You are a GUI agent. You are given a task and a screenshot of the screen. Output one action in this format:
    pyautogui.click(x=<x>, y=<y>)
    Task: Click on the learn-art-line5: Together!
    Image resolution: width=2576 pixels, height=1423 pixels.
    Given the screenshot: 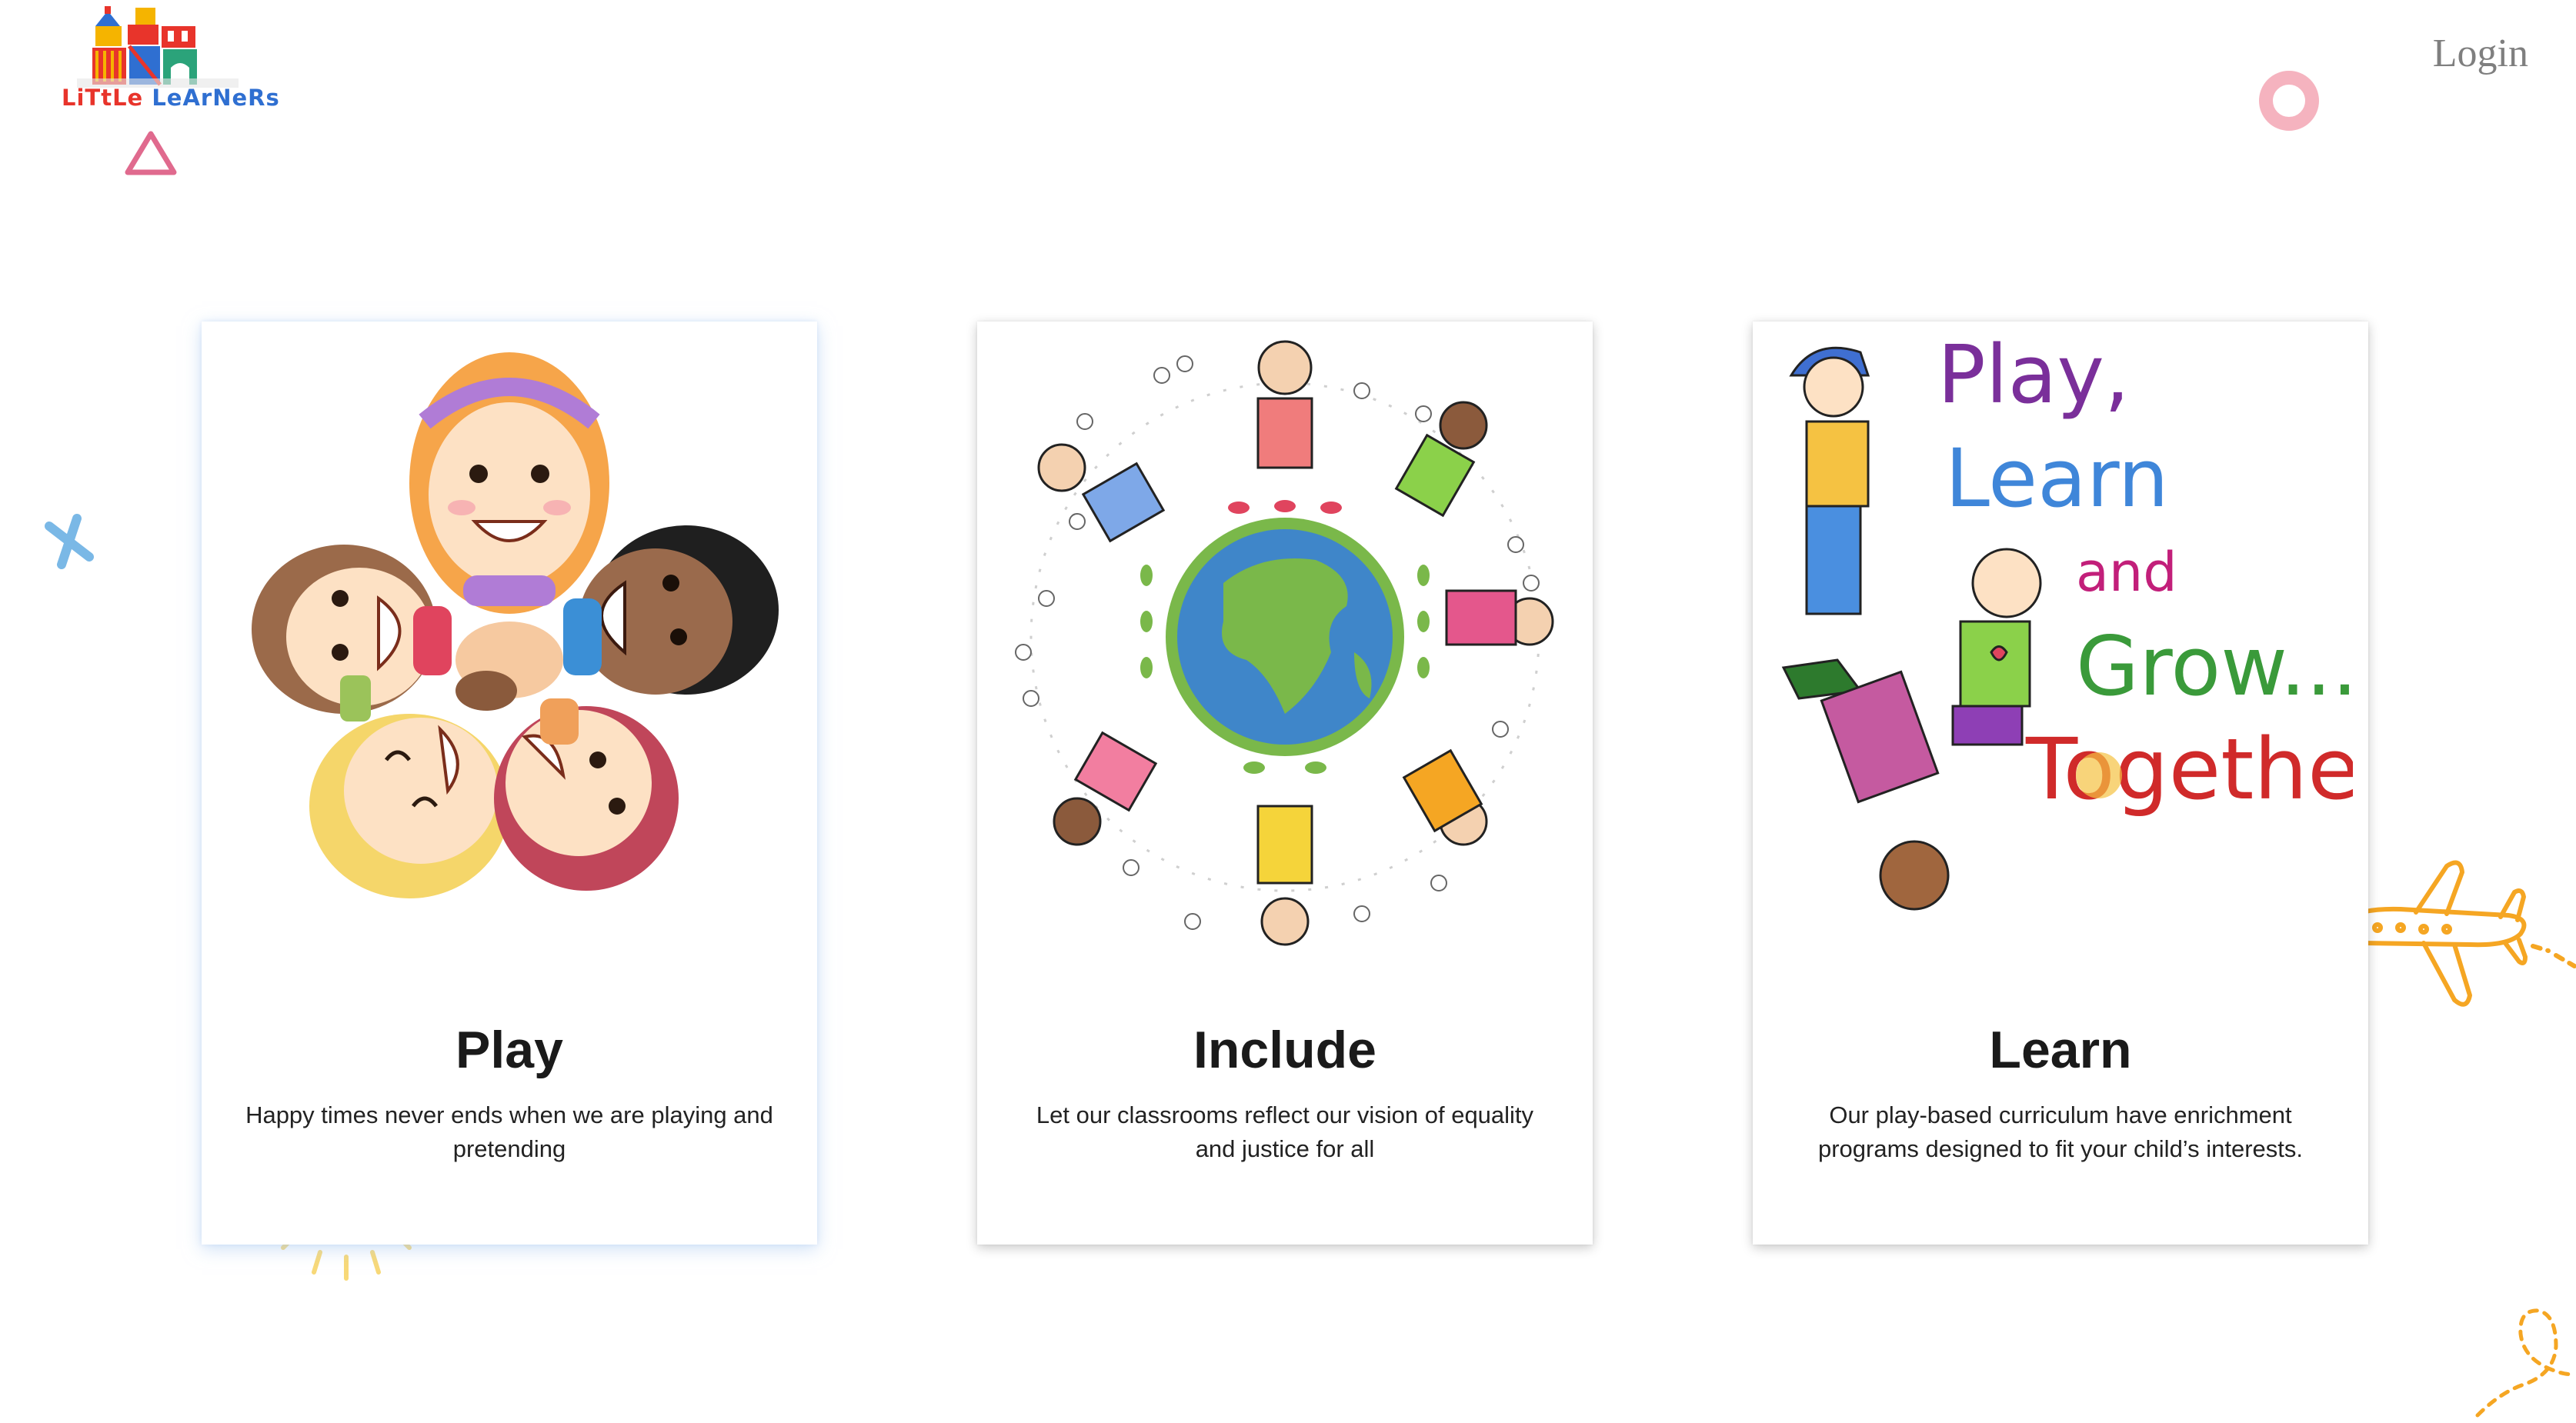 What is the action you would take?
    pyautogui.click(x=2189, y=769)
    